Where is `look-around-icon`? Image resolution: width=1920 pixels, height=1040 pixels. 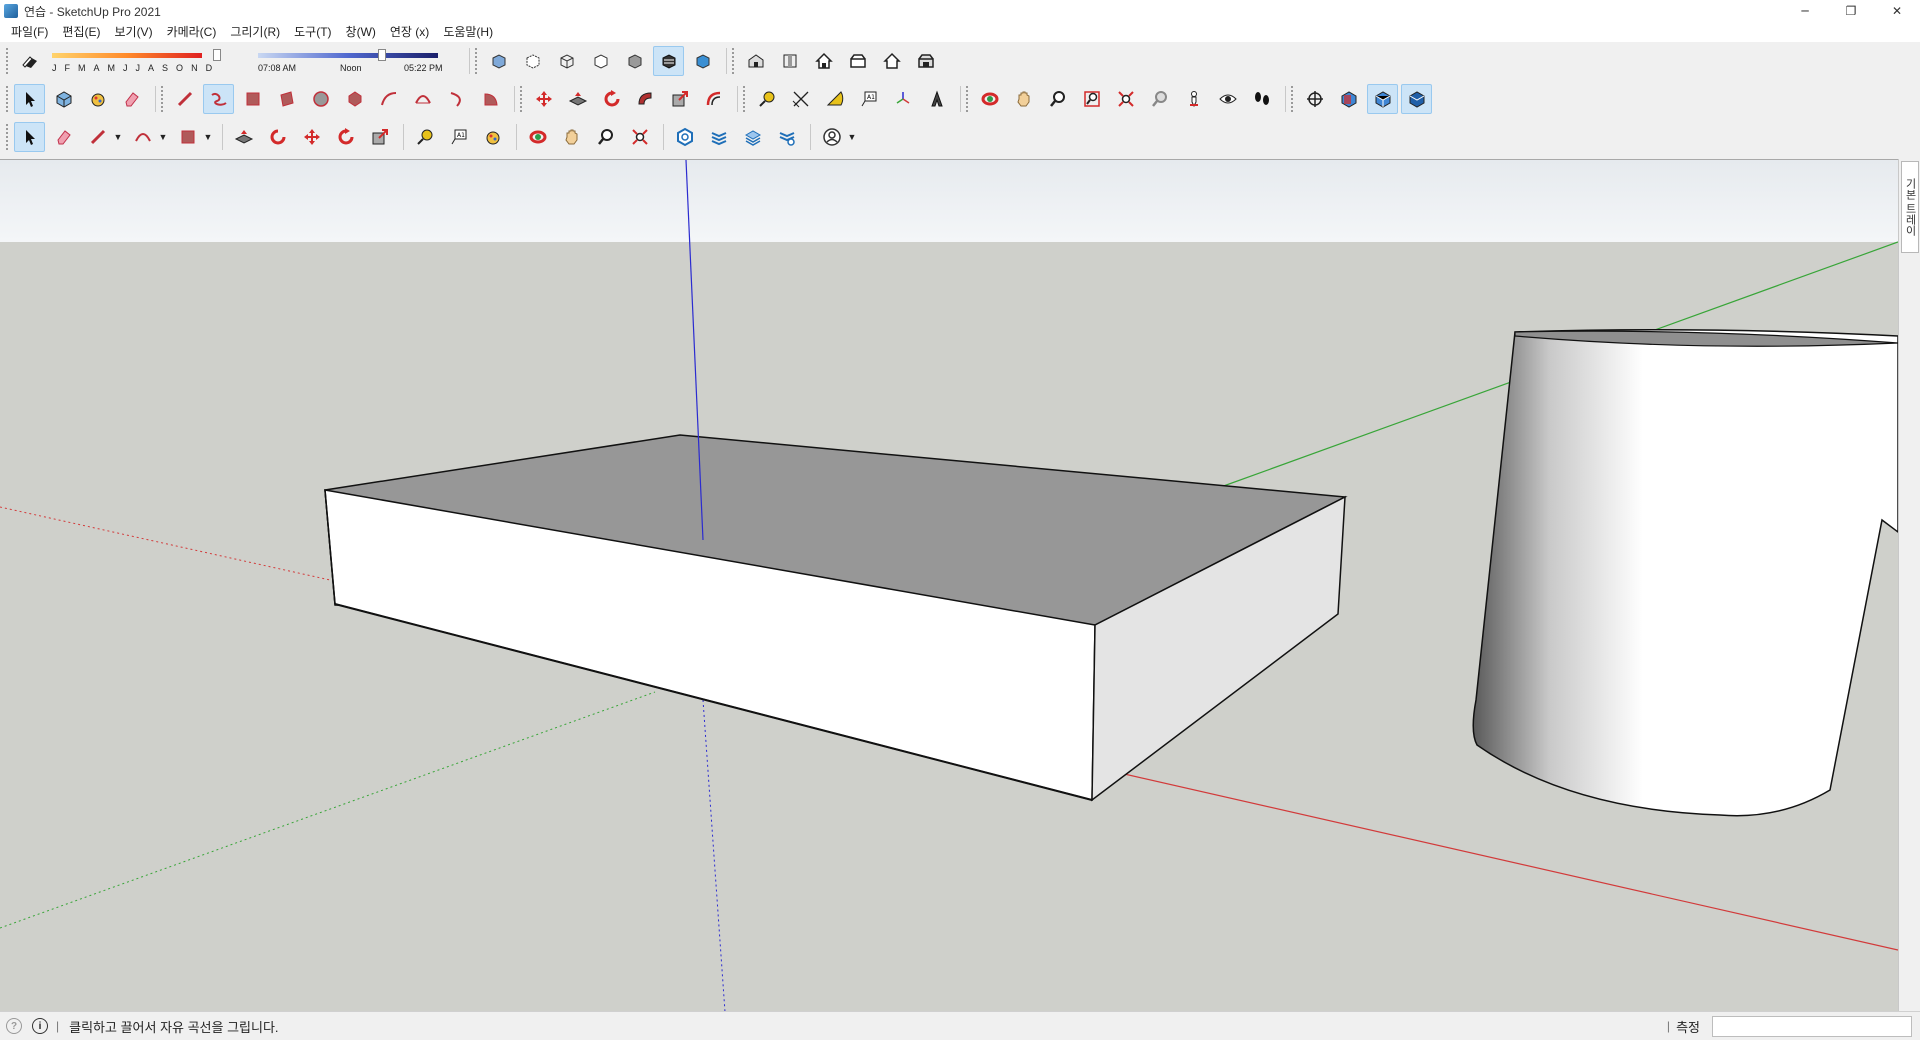
look-around-icon is located at coordinates (1227, 99).